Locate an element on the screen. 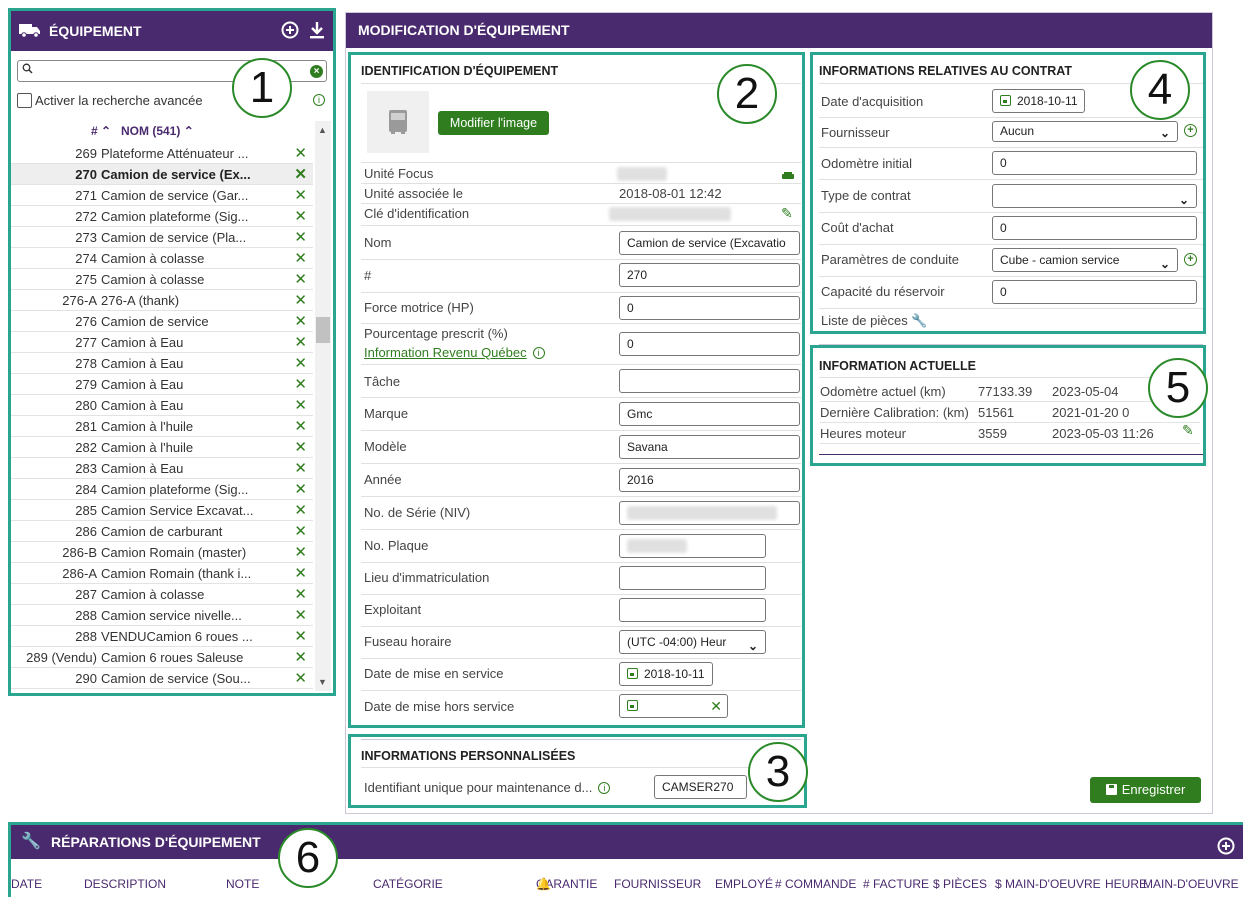  model-input: Savana is located at coordinates (709, 447).